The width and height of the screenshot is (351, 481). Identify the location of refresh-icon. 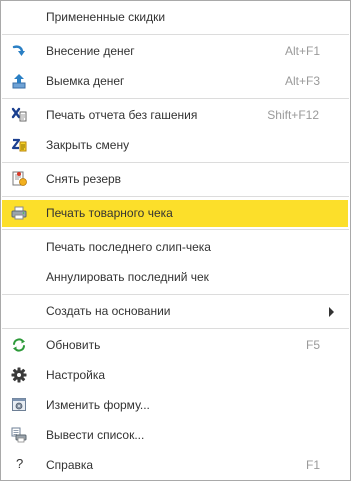
(19, 345).